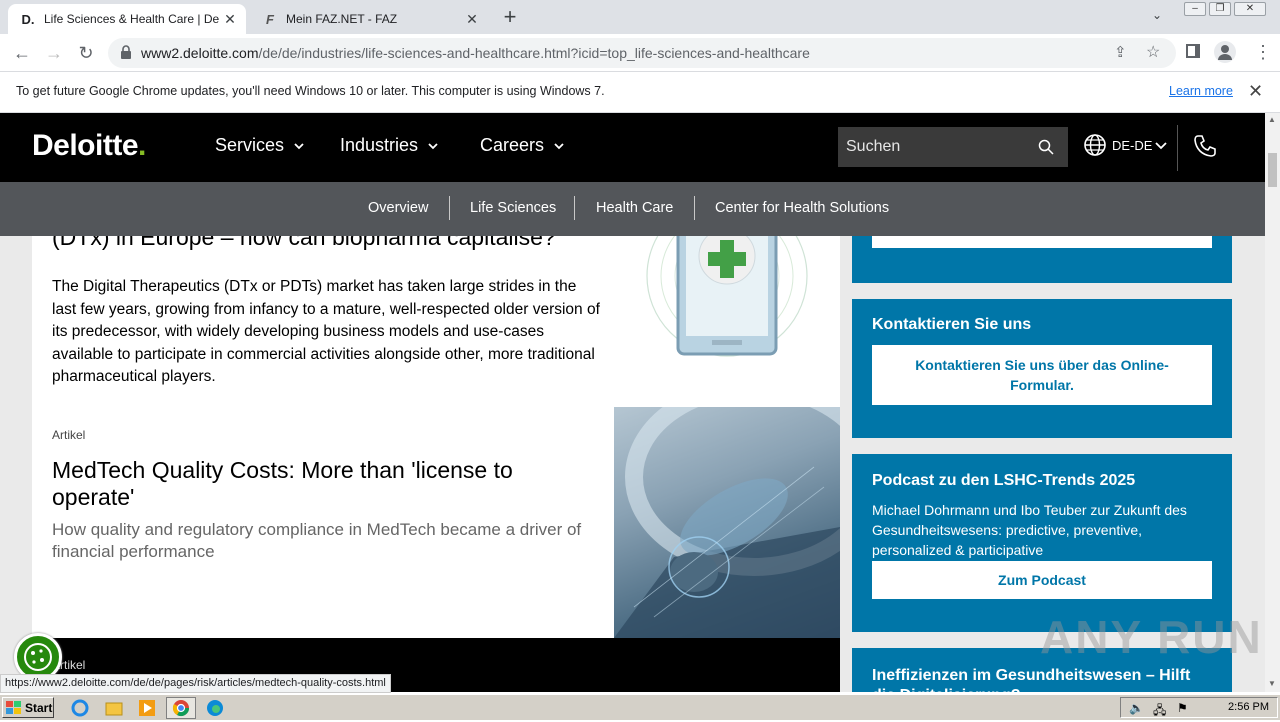 The height and width of the screenshot is (722, 1280). What do you see at coordinates (727, 296) in the screenshot?
I see `digital-therapeutics-illustration` at bounding box center [727, 296].